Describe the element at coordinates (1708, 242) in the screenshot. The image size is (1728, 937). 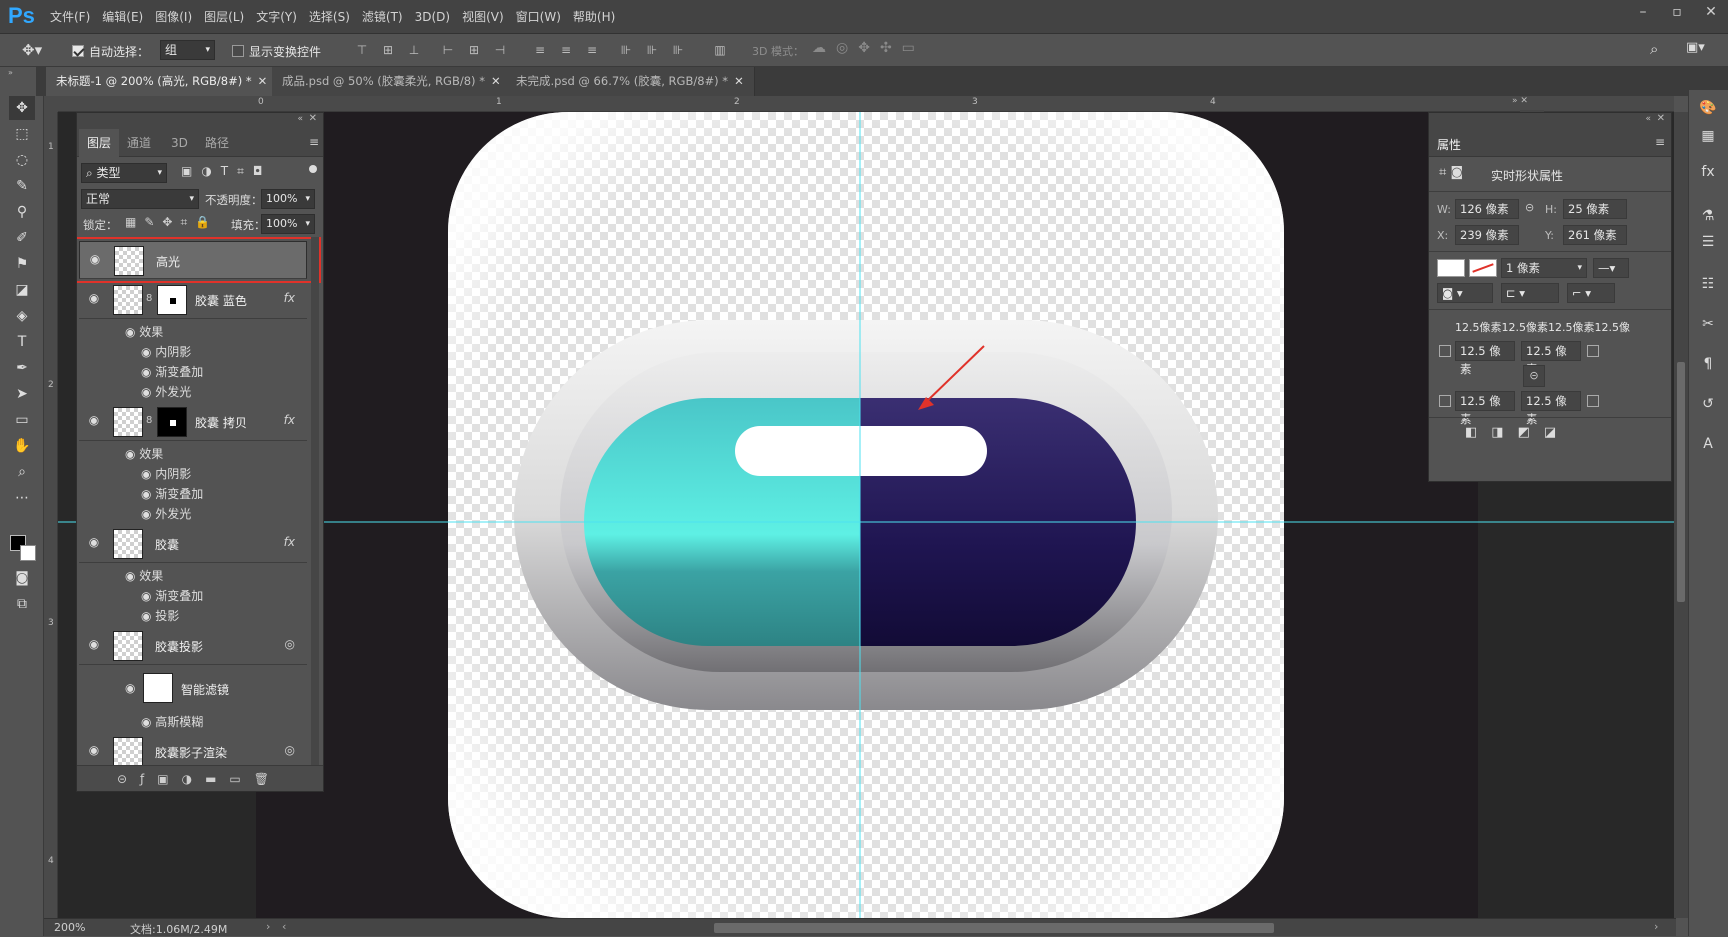
I see `sliders-icon: ☰` at that location.